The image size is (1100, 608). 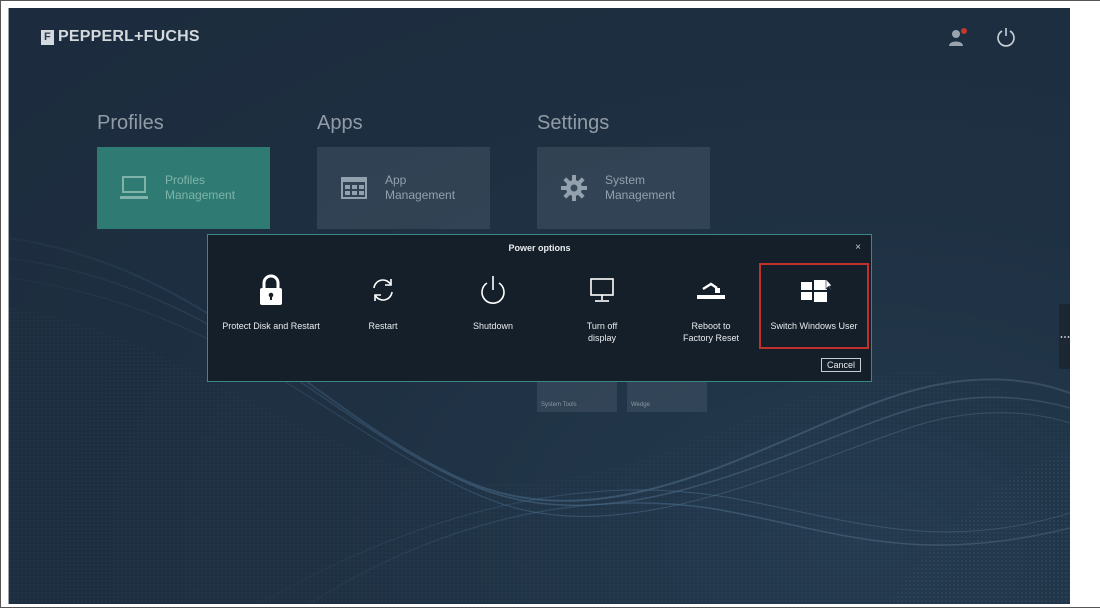 I want to click on tile-profiles-management: Profiles Management, so click(x=183, y=188).